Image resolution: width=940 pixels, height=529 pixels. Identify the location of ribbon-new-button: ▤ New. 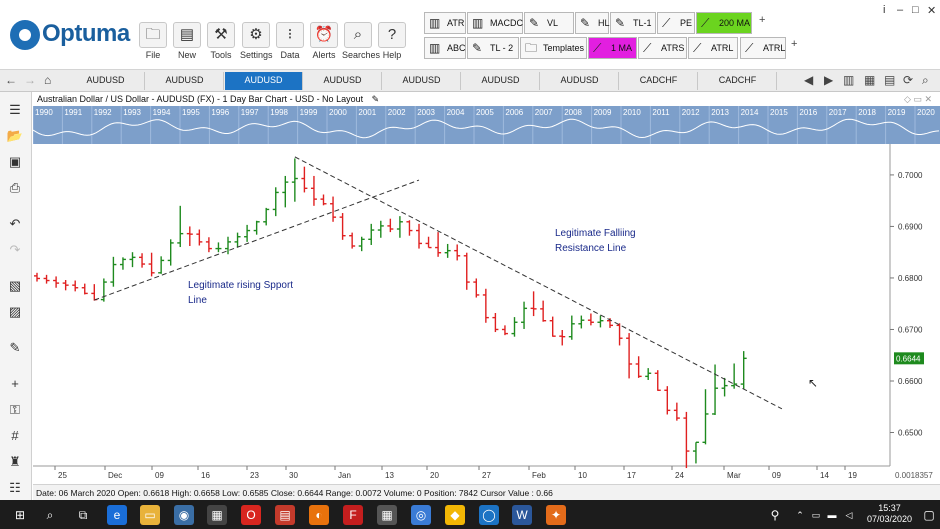
(187, 44).